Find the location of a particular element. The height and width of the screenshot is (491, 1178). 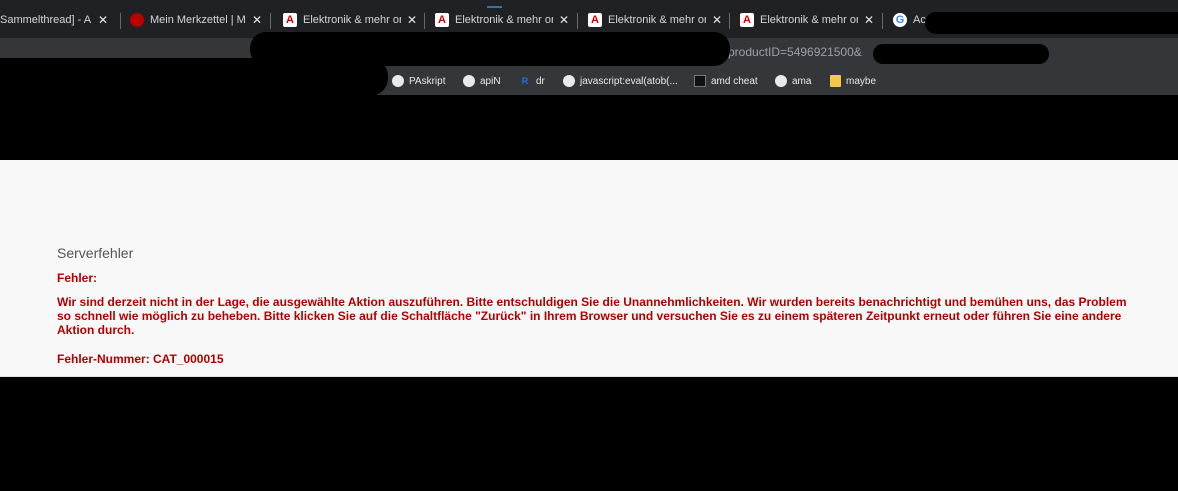

google-icon: G is located at coordinates (900, 20).